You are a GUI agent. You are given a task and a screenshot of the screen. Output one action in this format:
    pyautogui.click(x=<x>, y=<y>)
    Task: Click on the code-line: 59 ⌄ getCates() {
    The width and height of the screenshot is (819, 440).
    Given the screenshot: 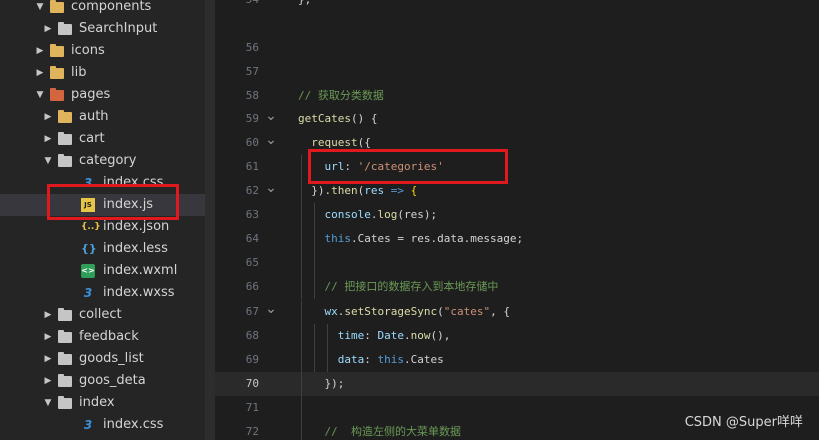 What is the action you would take?
    pyautogui.click(x=517, y=119)
    